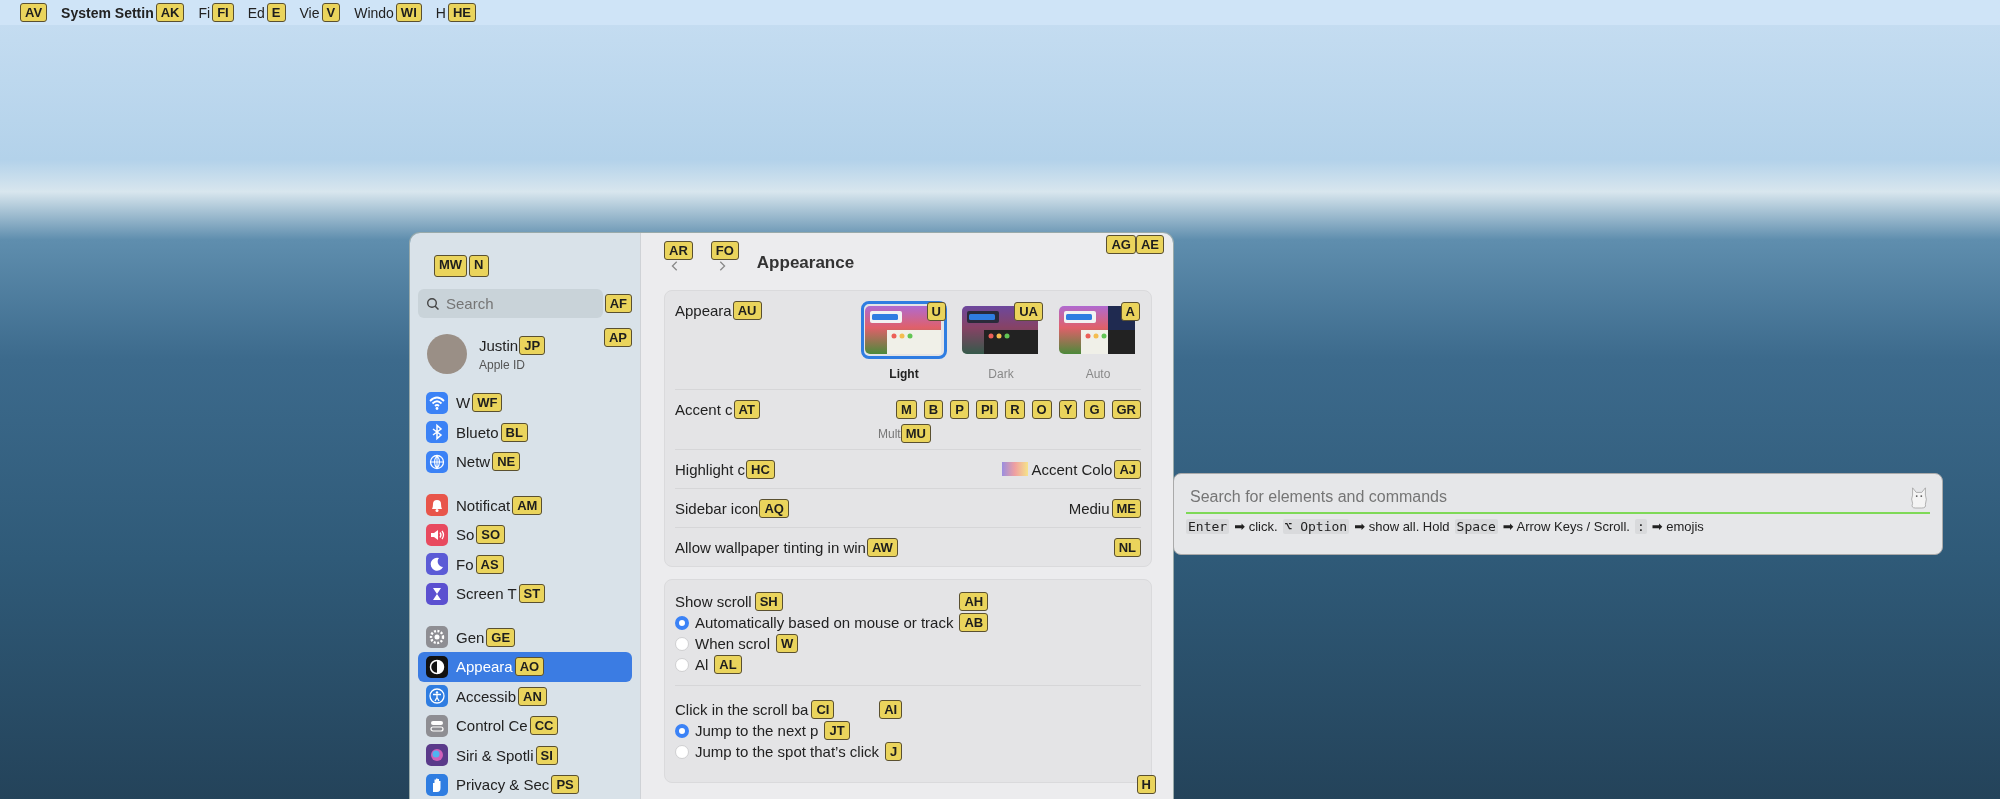  I want to click on hint-badge: Y, so click(1068, 409).